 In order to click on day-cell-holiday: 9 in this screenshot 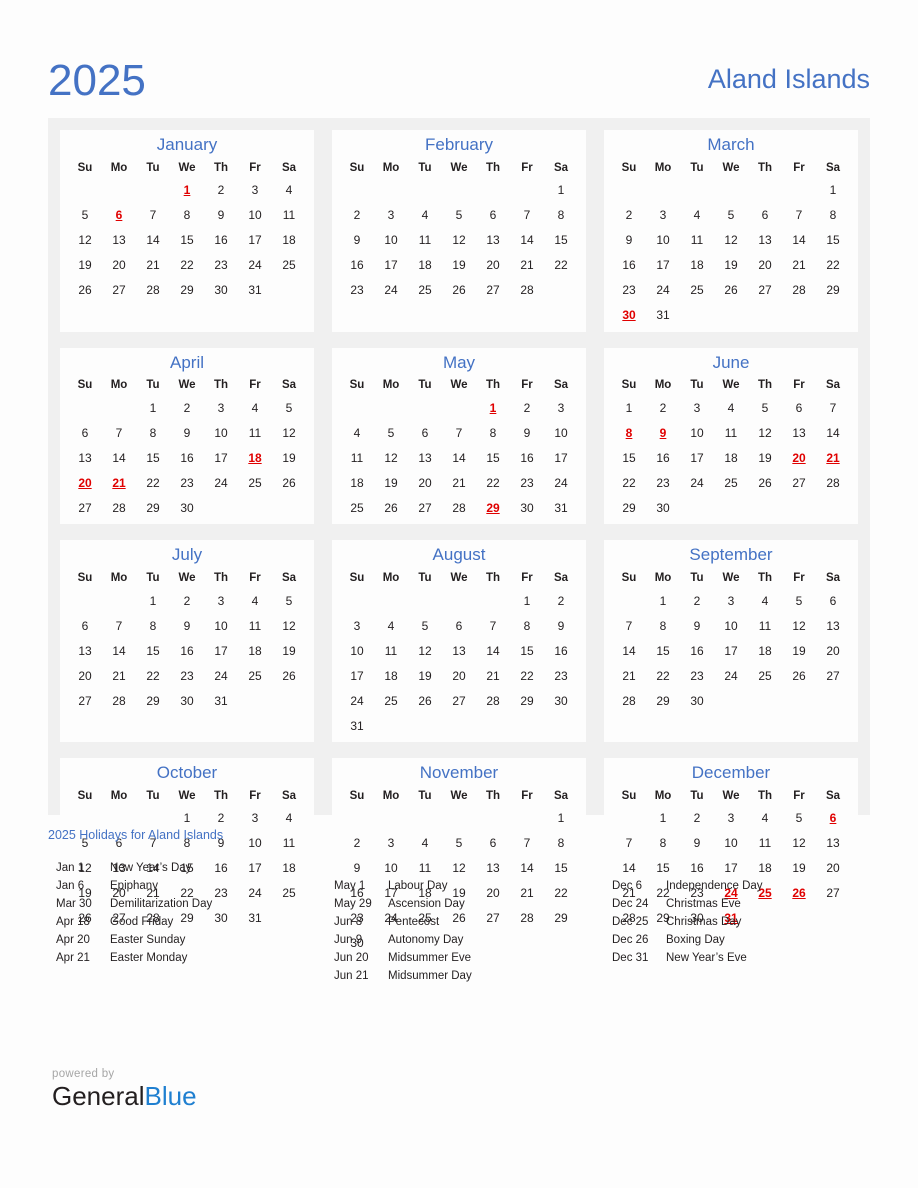, I will do `click(663, 432)`.